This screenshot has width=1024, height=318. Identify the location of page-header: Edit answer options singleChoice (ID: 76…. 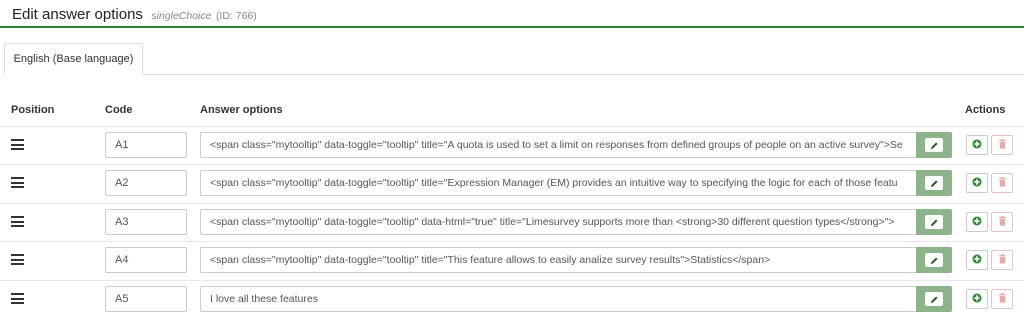
(134, 16).